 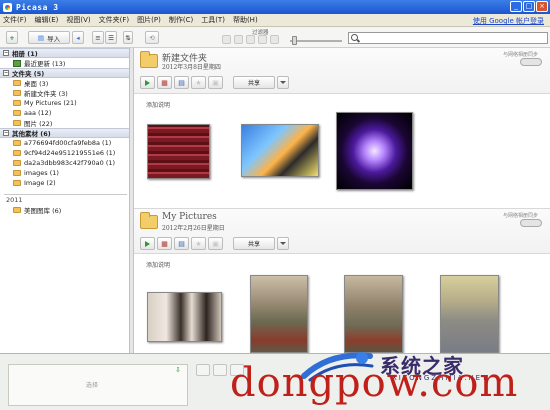 What do you see at coordinates (245, 20) in the screenshot?
I see `menu-help: 帮助(H)` at bounding box center [245, 20].